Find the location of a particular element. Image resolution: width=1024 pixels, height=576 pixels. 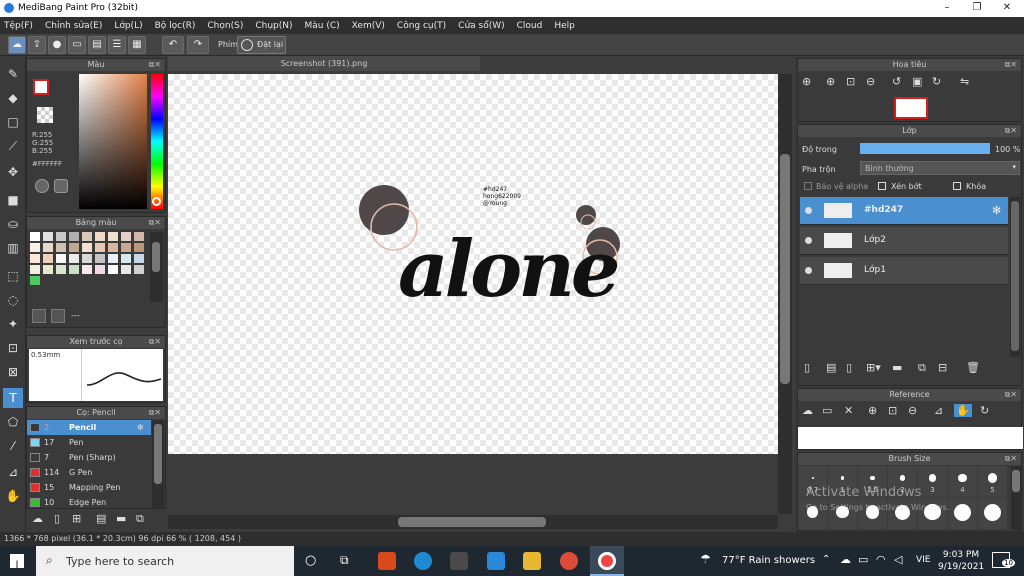

menu-cloud: Cloud is located at coordinates (530, 26).